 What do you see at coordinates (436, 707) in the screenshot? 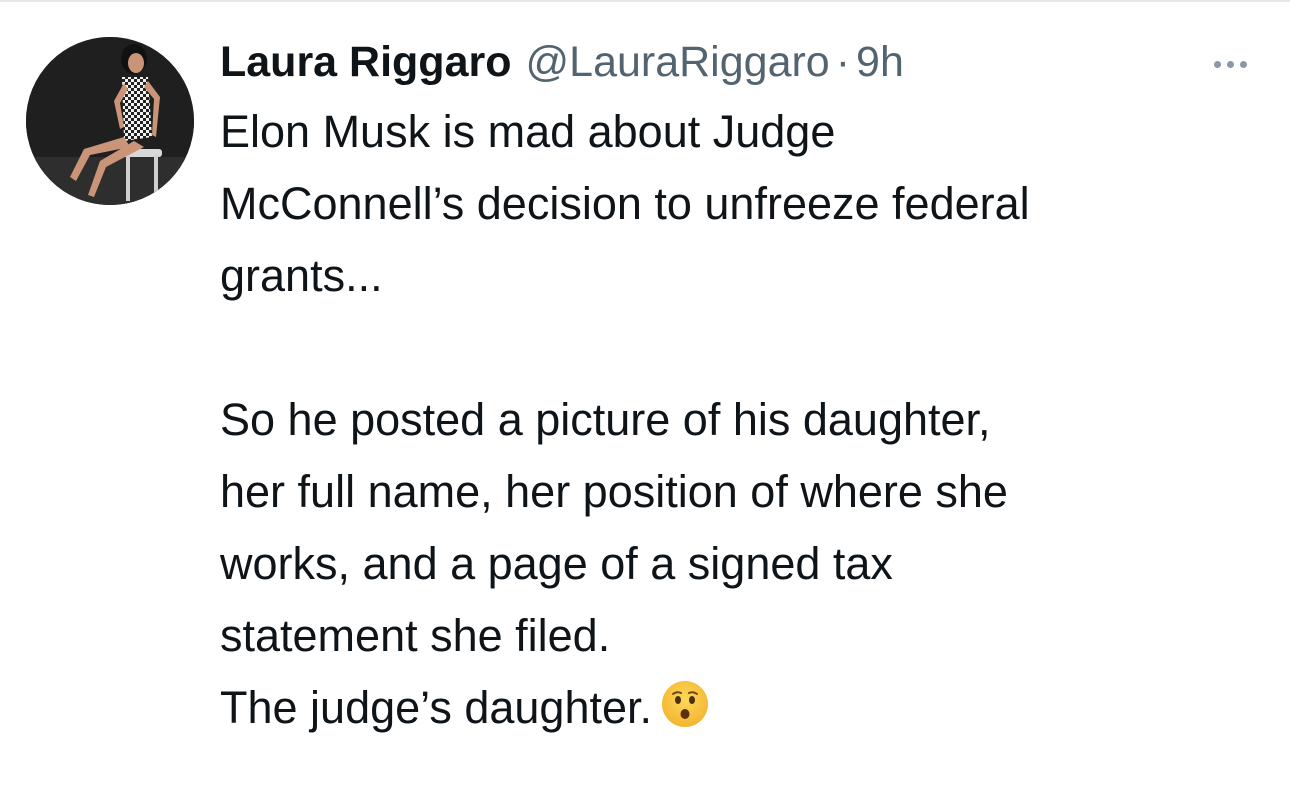
I see `tweet-text-line: The judge’s daughter.` at bounding box center [436, 707].